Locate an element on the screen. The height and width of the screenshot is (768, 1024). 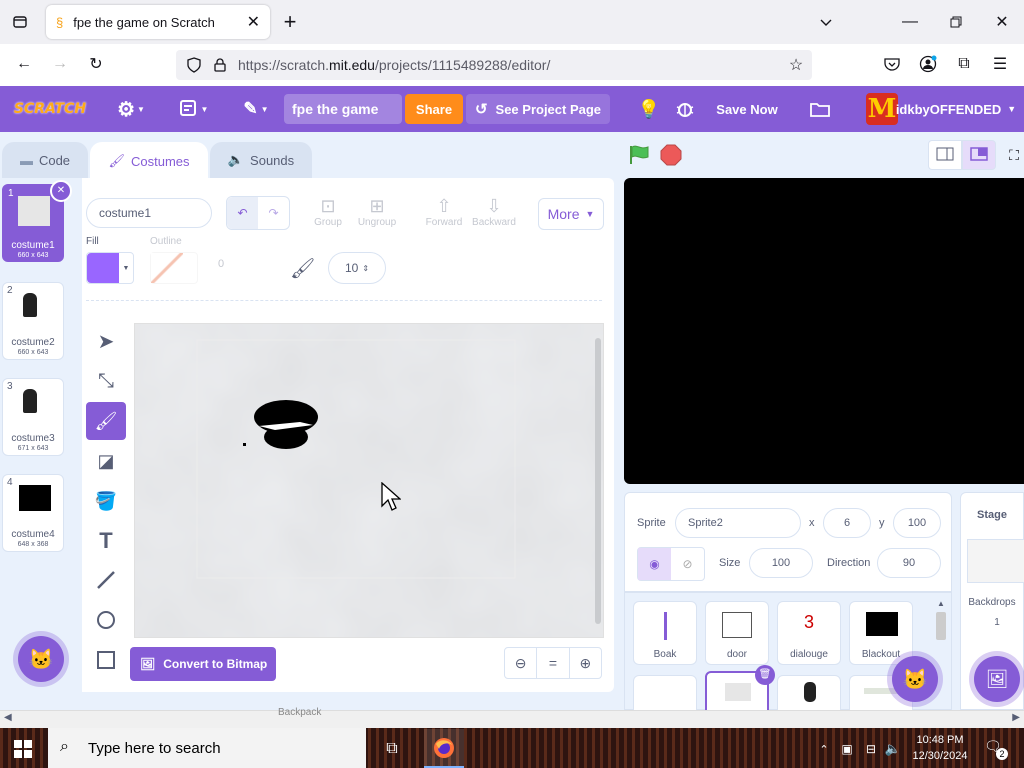
add-costume-button: 🐱 is located at coordinates (41, 659).